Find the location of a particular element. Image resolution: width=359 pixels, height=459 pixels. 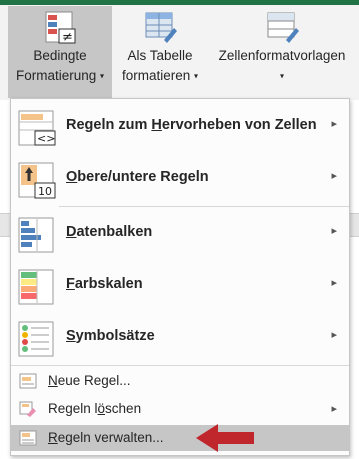

conditional-formatting-button: ≠ Bedingte Formatierung ▾ is located at coordinates (60, 52).